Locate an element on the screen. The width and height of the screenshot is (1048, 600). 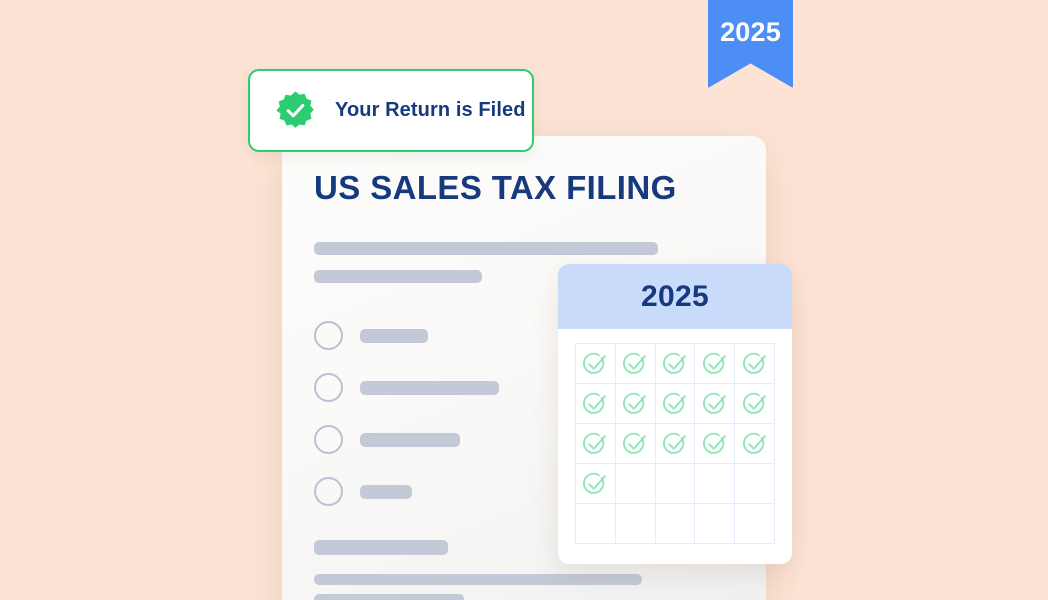
calendar-grid is located at coordinates (675, 443).